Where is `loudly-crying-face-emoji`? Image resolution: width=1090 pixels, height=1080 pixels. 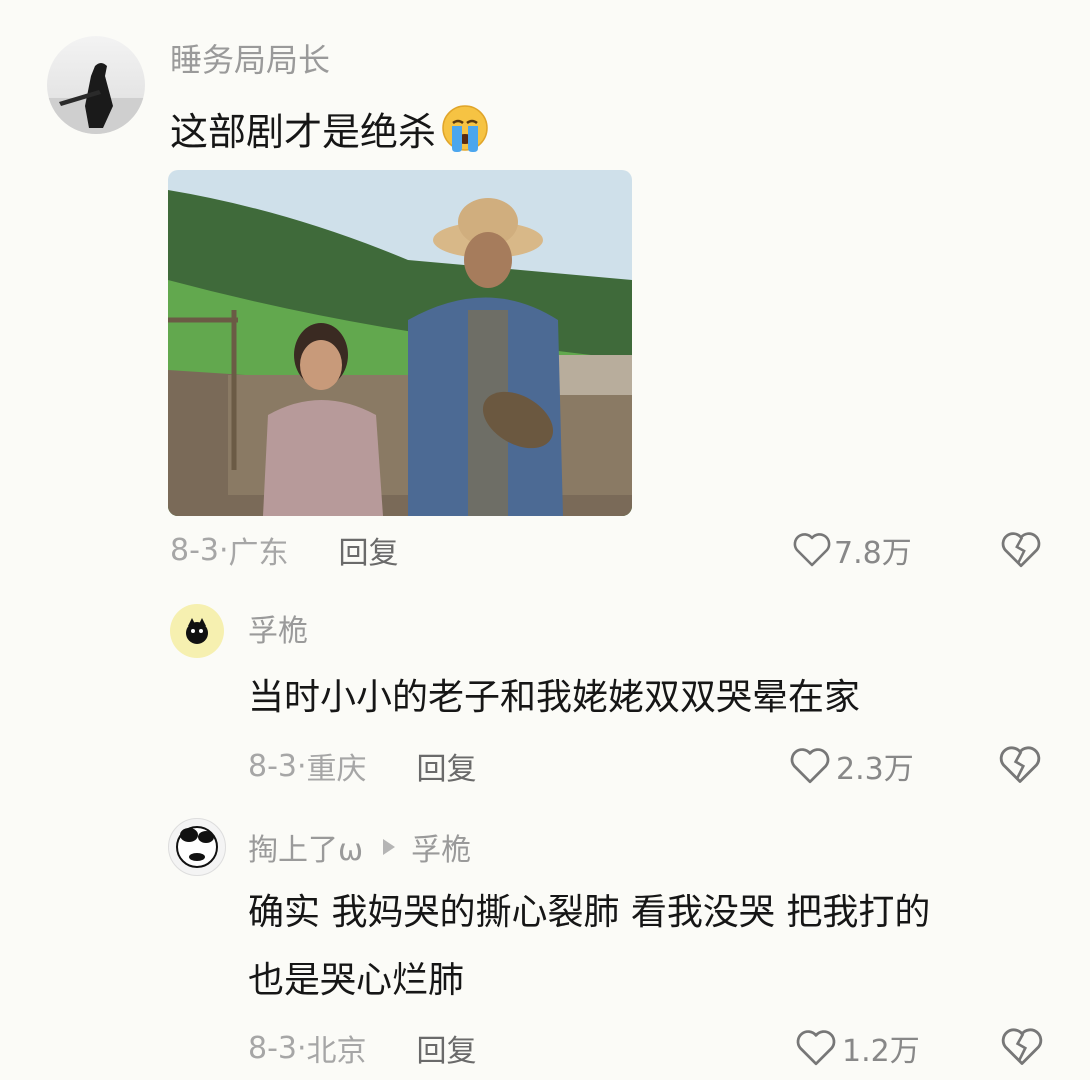 loudly-crying-face-emoji is located at coordinates (465, 128).